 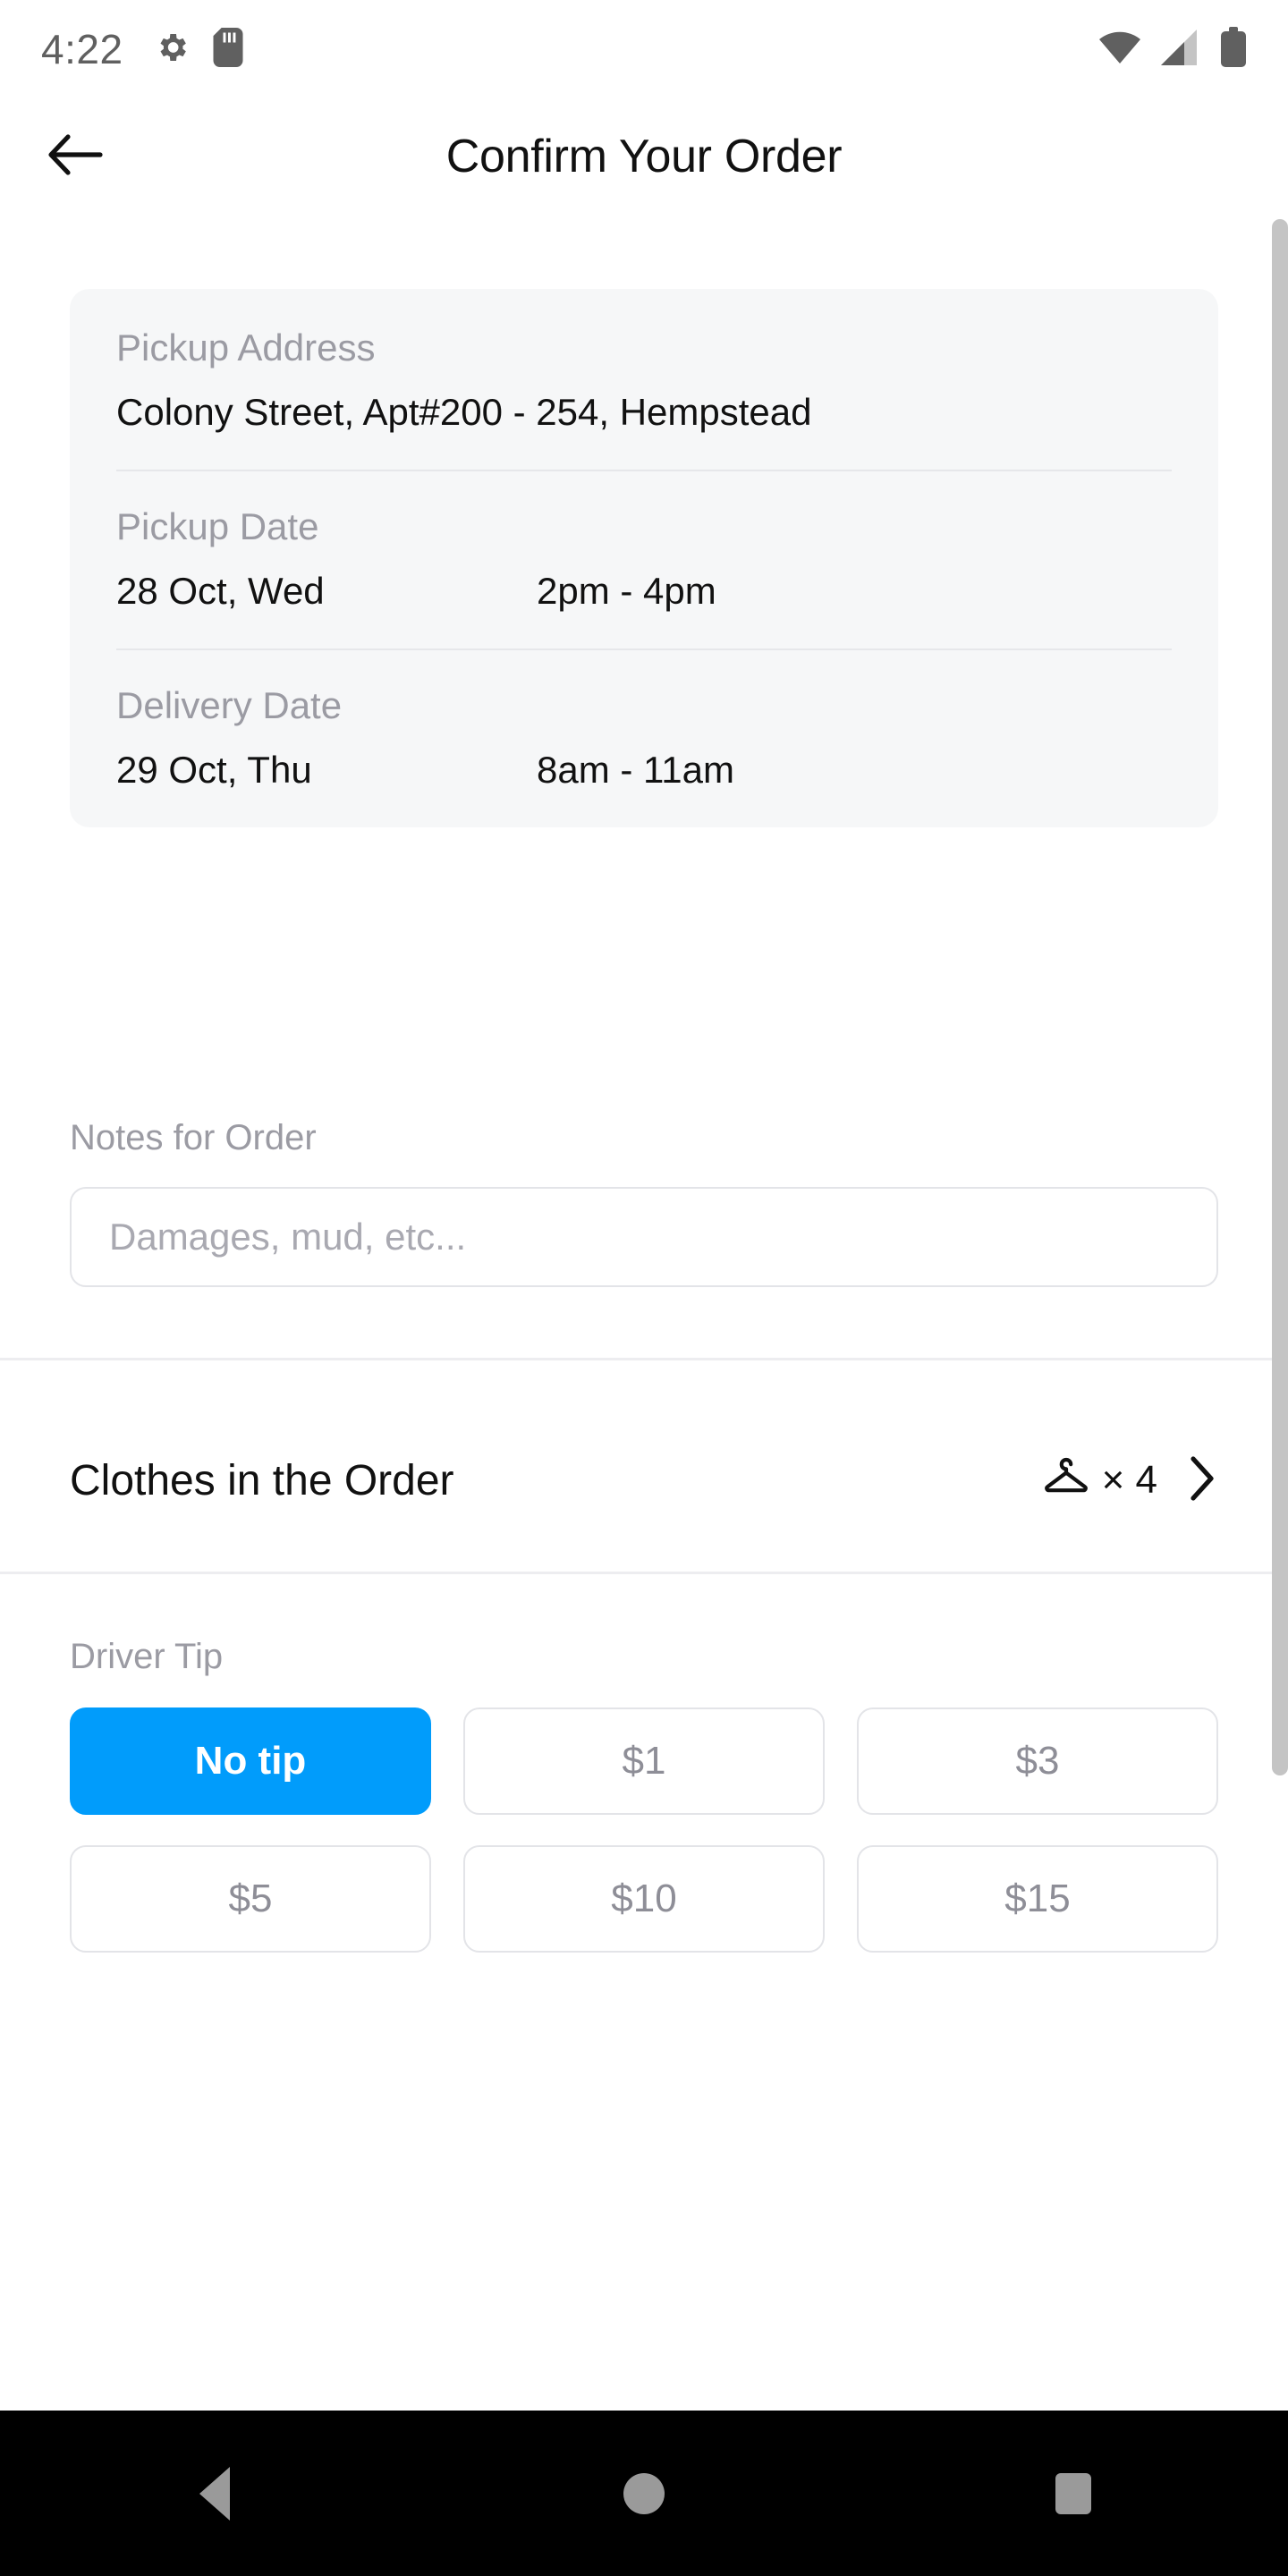 I want to click on delivery-date-block: Delivery Date 29 Oct, Thu 8am - 11am, so click(x=644, y=738).